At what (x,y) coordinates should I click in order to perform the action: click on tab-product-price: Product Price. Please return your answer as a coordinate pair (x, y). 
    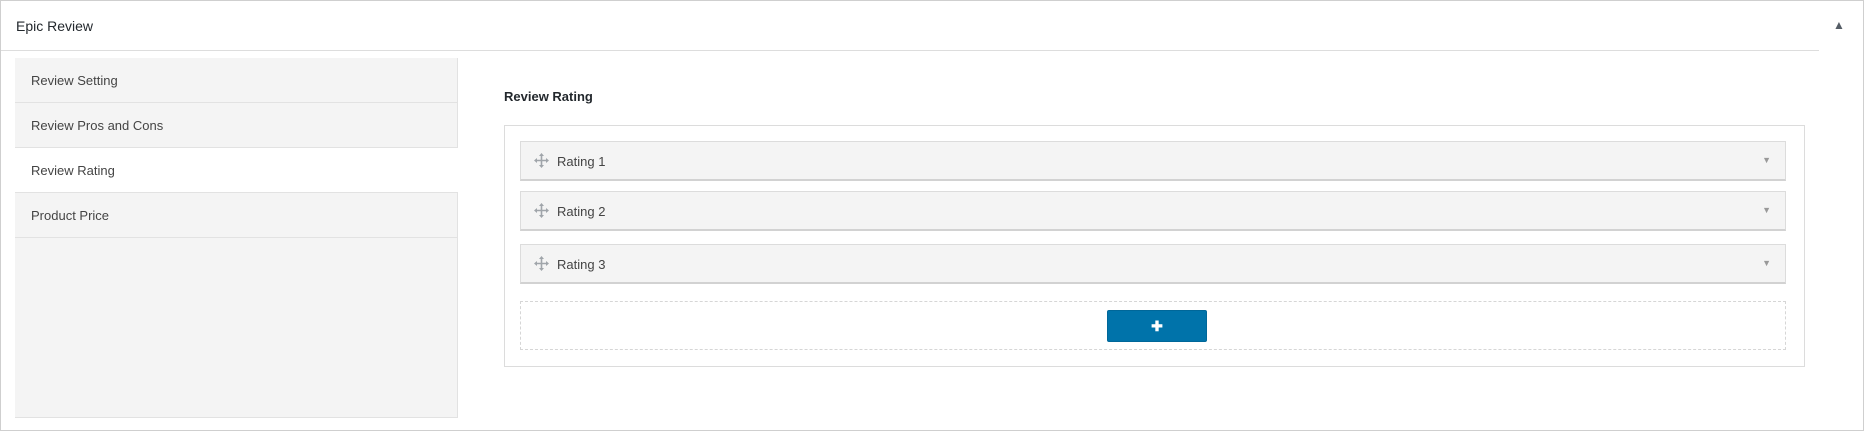
    Looking at the image, I should click on (236, 215).